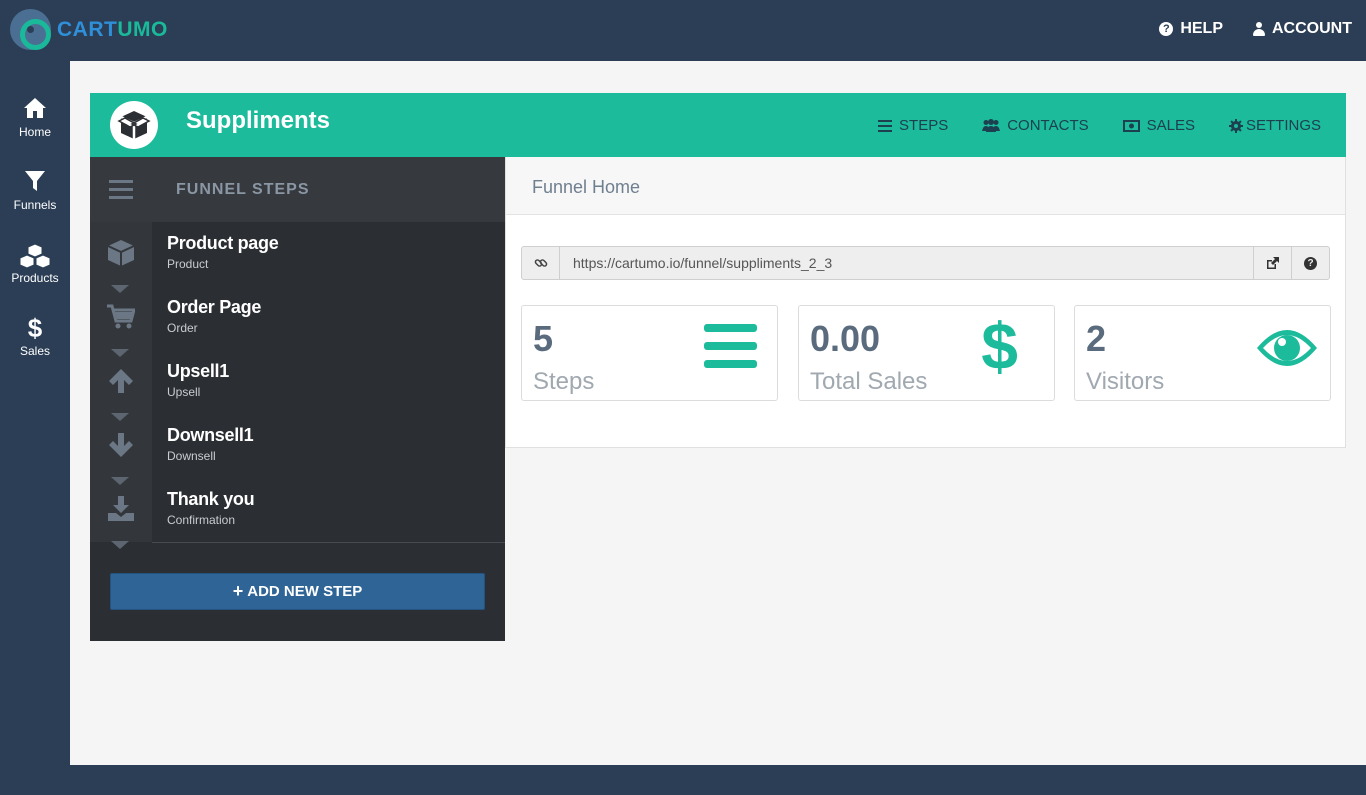  What do you see at coordinates (1235, 125) in the screenshot?
I see `gear-icon` at bounding box center [1235, 125].